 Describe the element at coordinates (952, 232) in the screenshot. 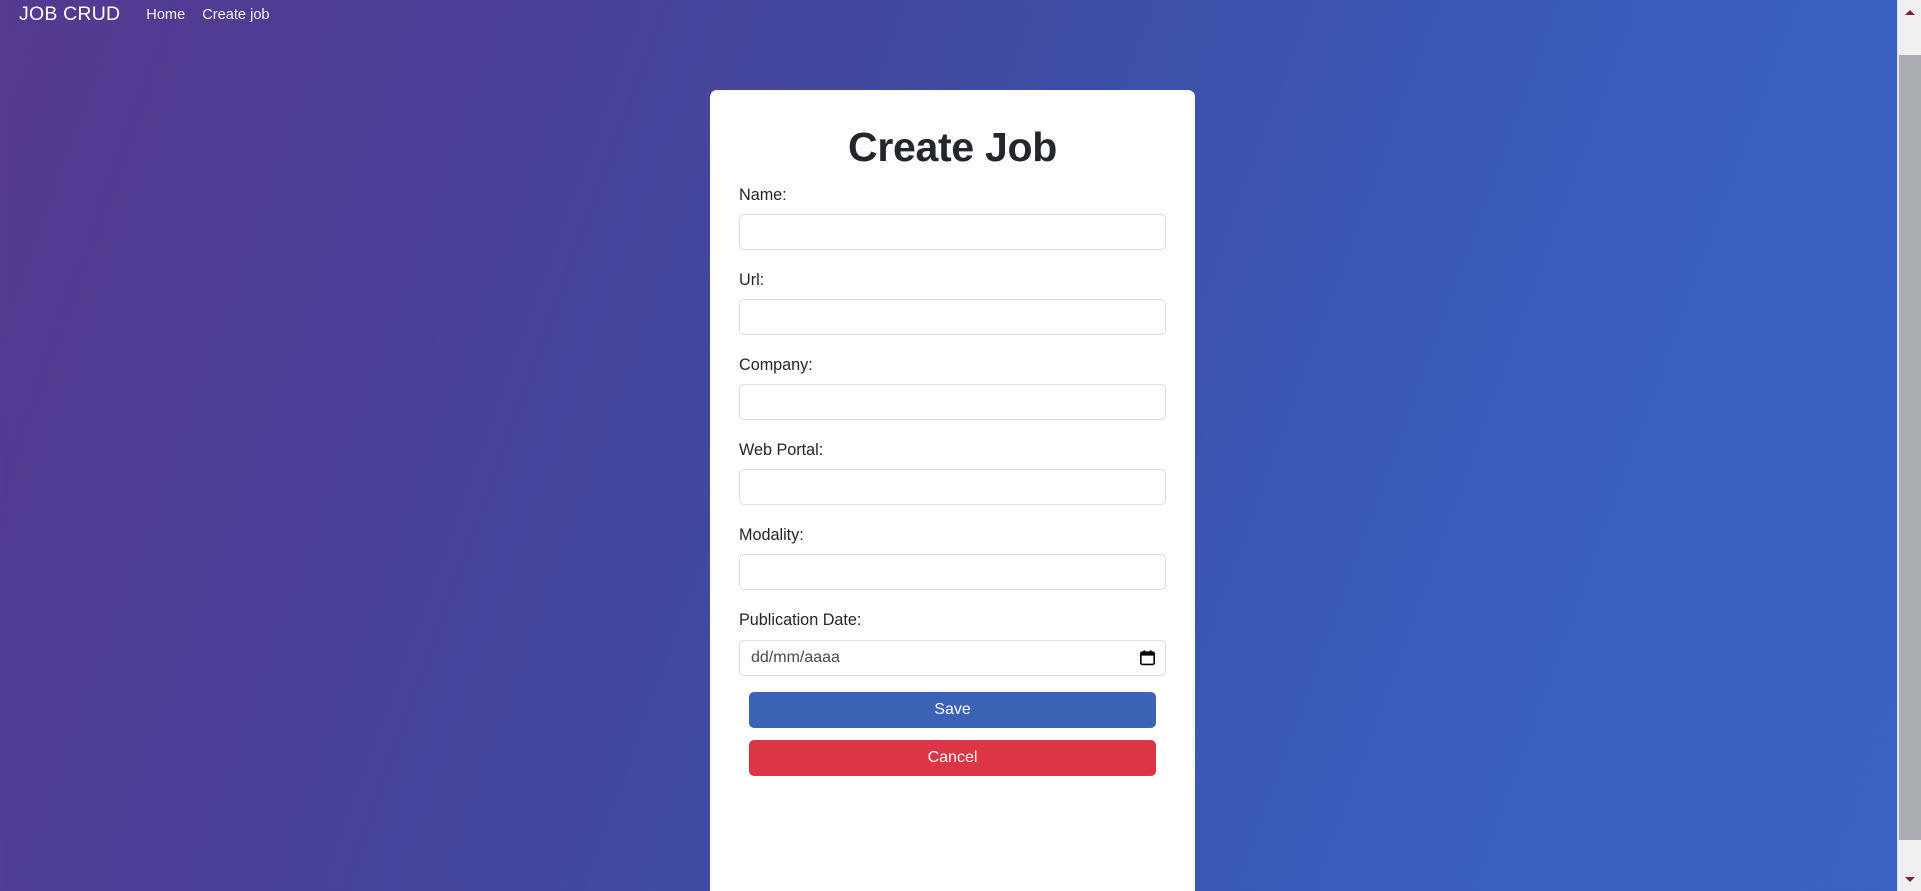

I see `input-name` at that location.